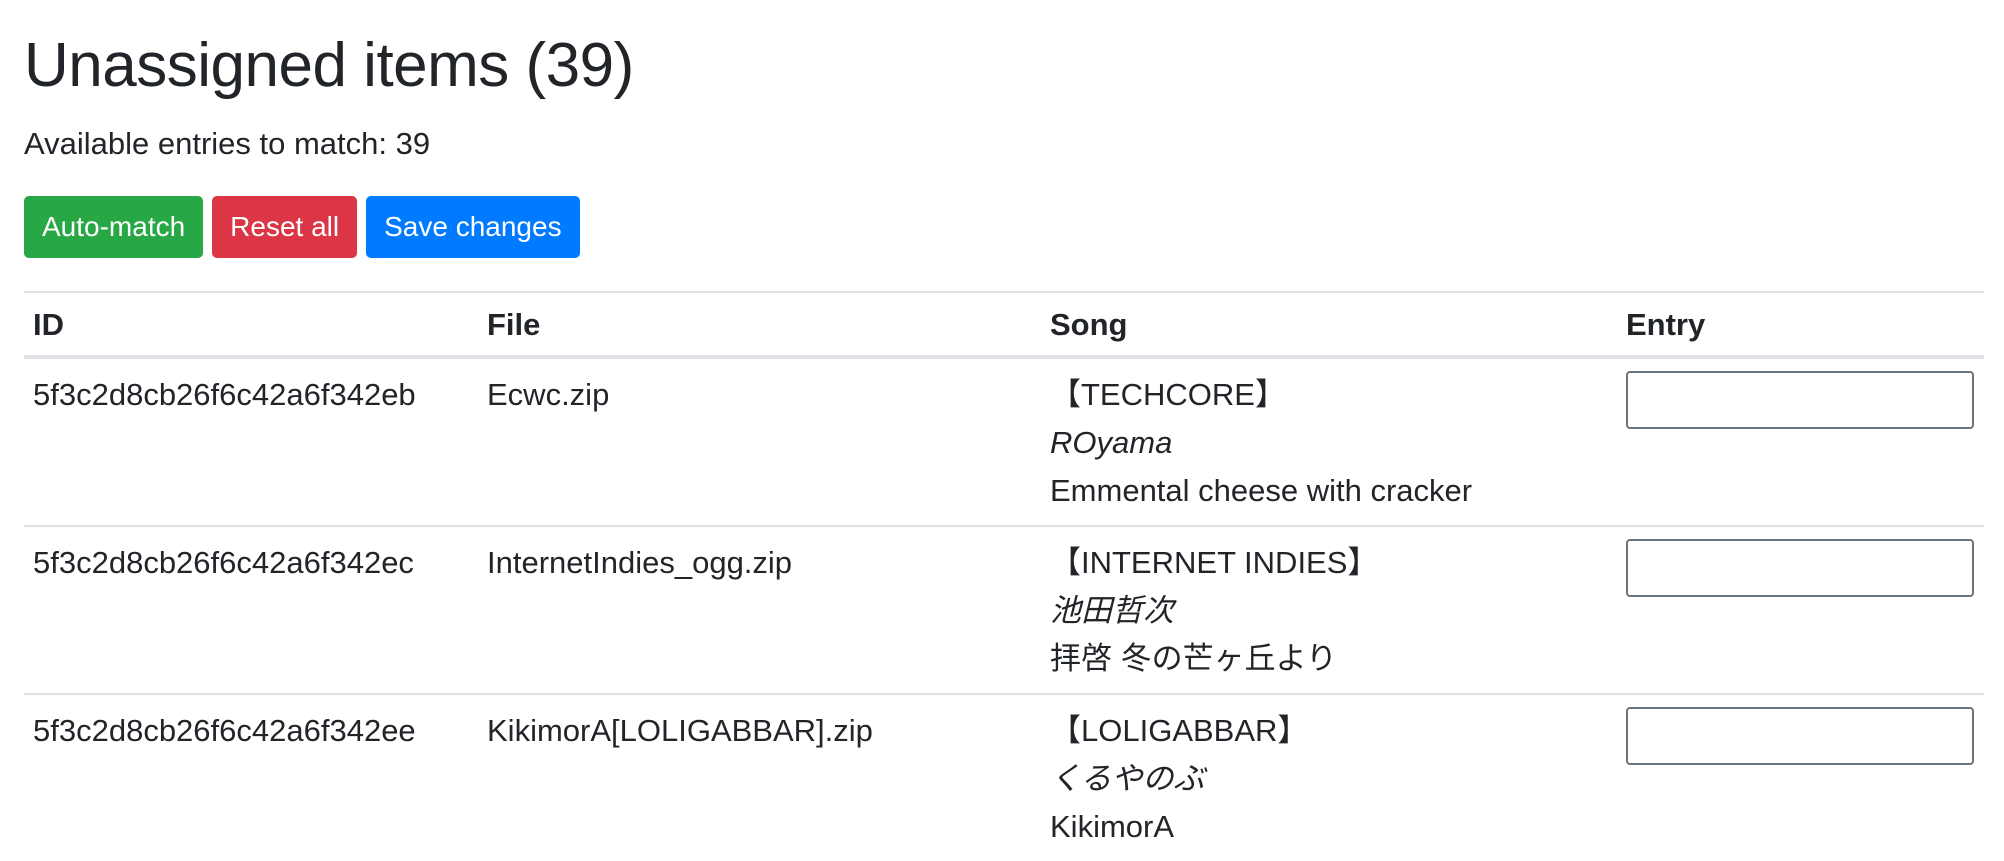 This screenshot has height=861, width=2004. Describe the element at coordinates (1329, 777) in the screenshot. I see `cell-song: 【LOLIGABBAR】 くるやのぶ KikimorA` at that location.